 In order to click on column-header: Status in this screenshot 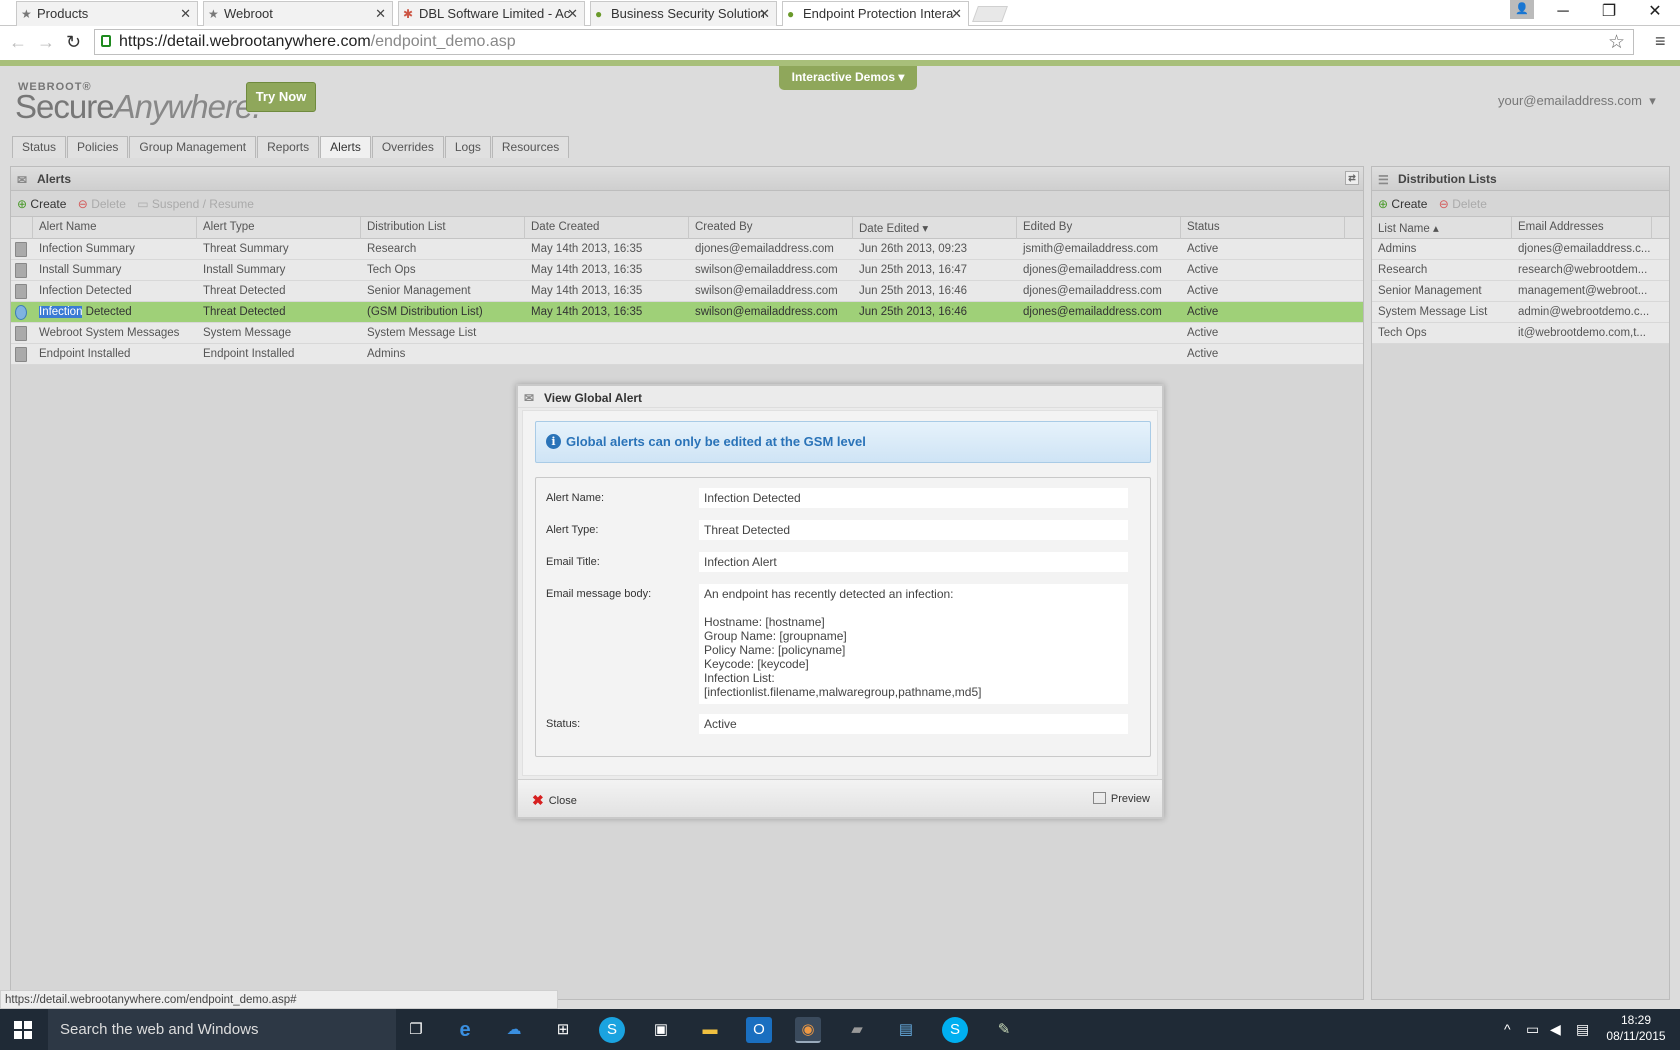, I will do `click(1263, 228)`.